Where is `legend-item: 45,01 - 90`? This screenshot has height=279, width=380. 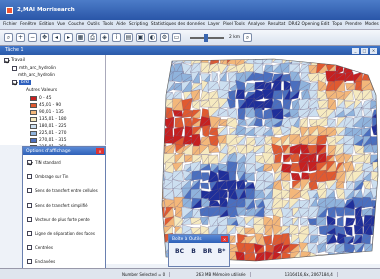
legend-item: 45,01 - 90 is located at coordinates (45, 105).